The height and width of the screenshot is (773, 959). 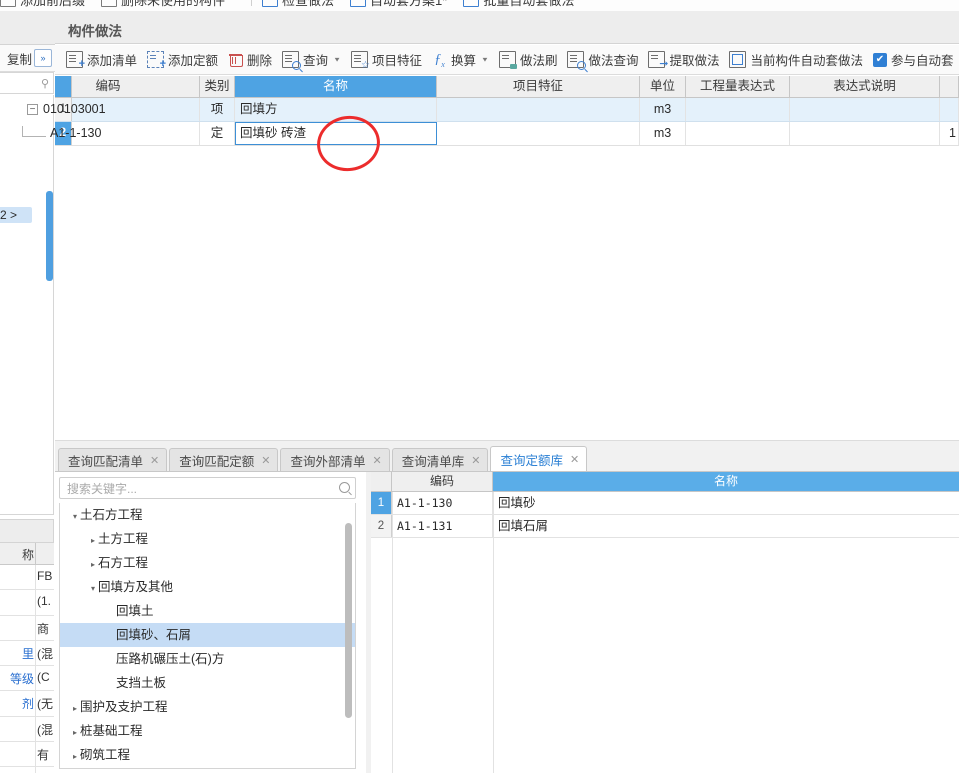 I want to click on top-strip-item-2: 检查做法, so click(x=298, y=4).